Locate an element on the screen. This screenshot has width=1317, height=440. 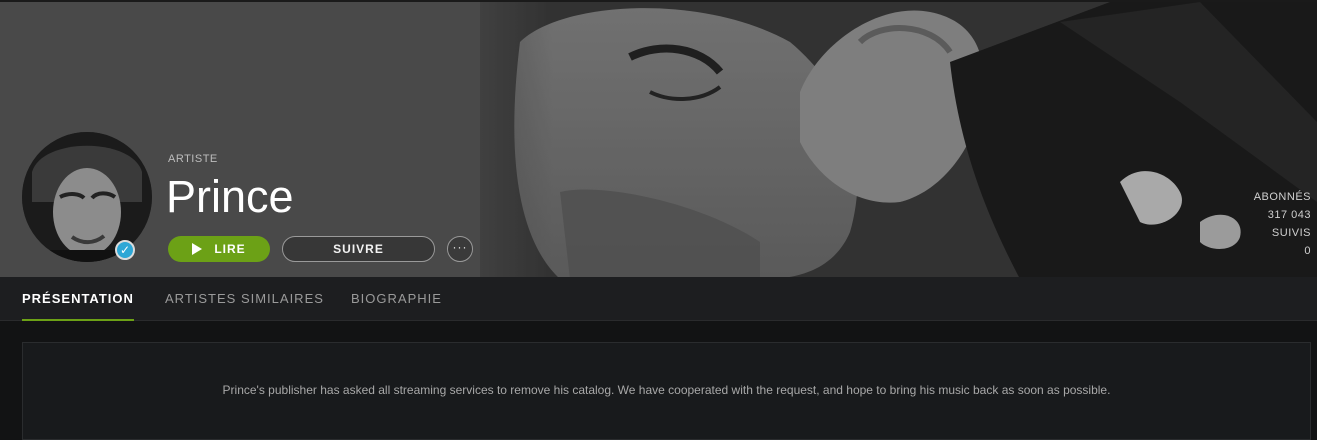
followers-count: 317 043 is located at coordinates (1289, 215).